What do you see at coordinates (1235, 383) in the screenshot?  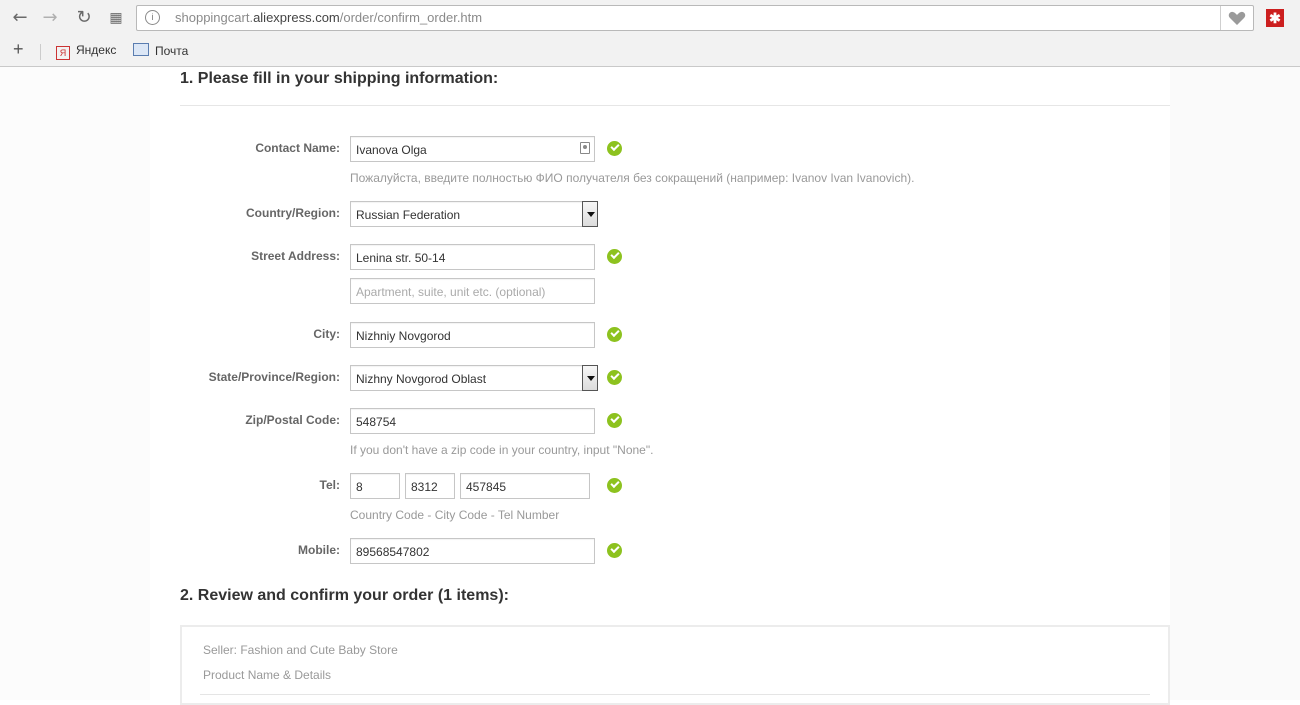 I see `page-gutter-right` at bounding box center [1235, 383].